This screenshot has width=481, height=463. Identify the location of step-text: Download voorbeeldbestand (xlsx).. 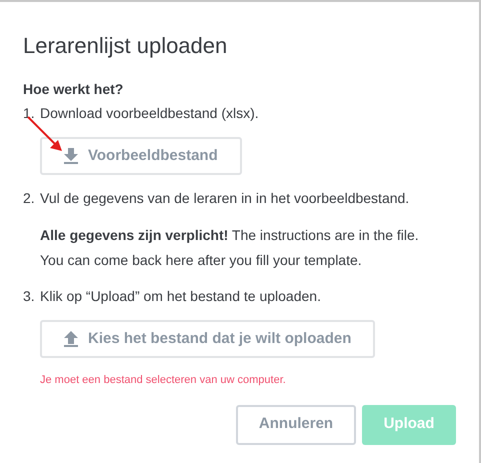
(149, 113).